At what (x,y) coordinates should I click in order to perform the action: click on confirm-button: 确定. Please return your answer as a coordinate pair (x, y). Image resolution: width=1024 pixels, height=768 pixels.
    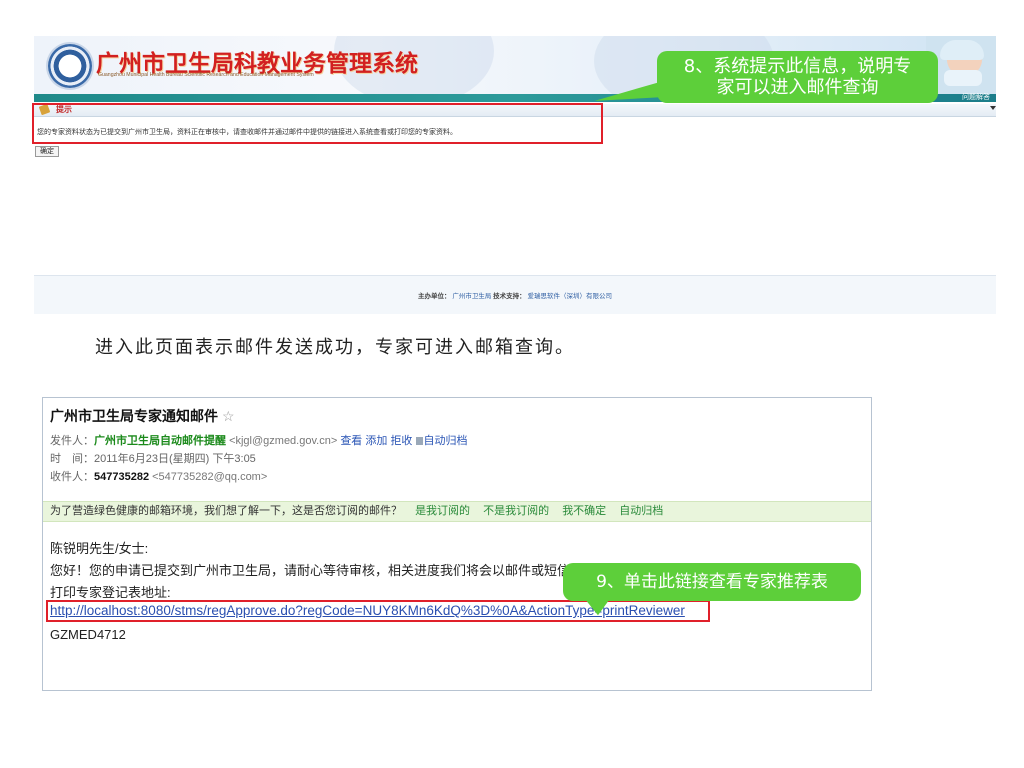
    Looking at the image, I should click on (47, 151).